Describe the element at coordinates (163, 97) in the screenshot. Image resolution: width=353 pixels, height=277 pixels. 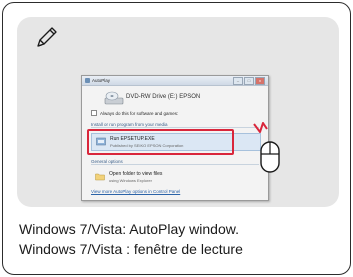
I see `drive-label: DVD-RW Drive (E:) EPSON` at that location.